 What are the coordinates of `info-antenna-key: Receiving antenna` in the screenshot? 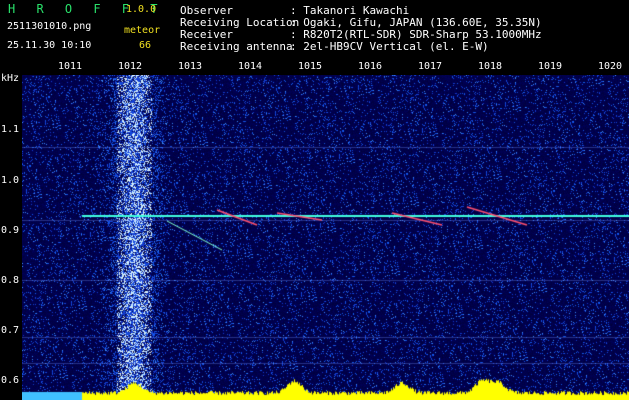 It's located at (236, 46).